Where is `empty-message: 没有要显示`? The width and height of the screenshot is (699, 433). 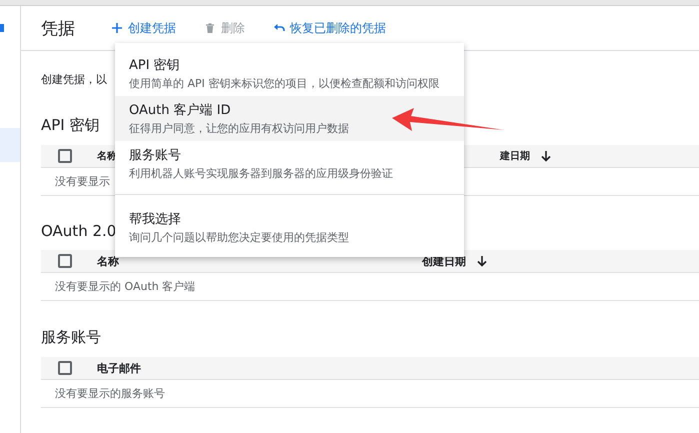 empty-message: 没有要显示 is located at coordinates (82, 181).